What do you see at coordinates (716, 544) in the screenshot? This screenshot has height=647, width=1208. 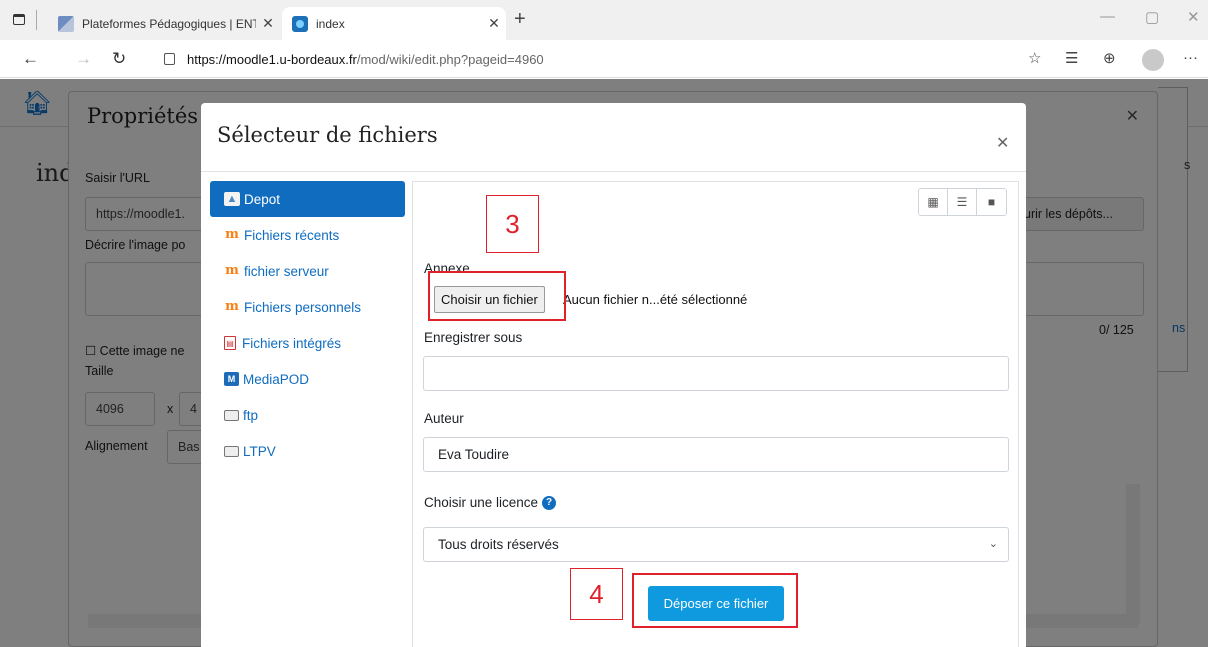 I see `license-select: Tous droits réservés ⌄` at bounding box center [716, 544].